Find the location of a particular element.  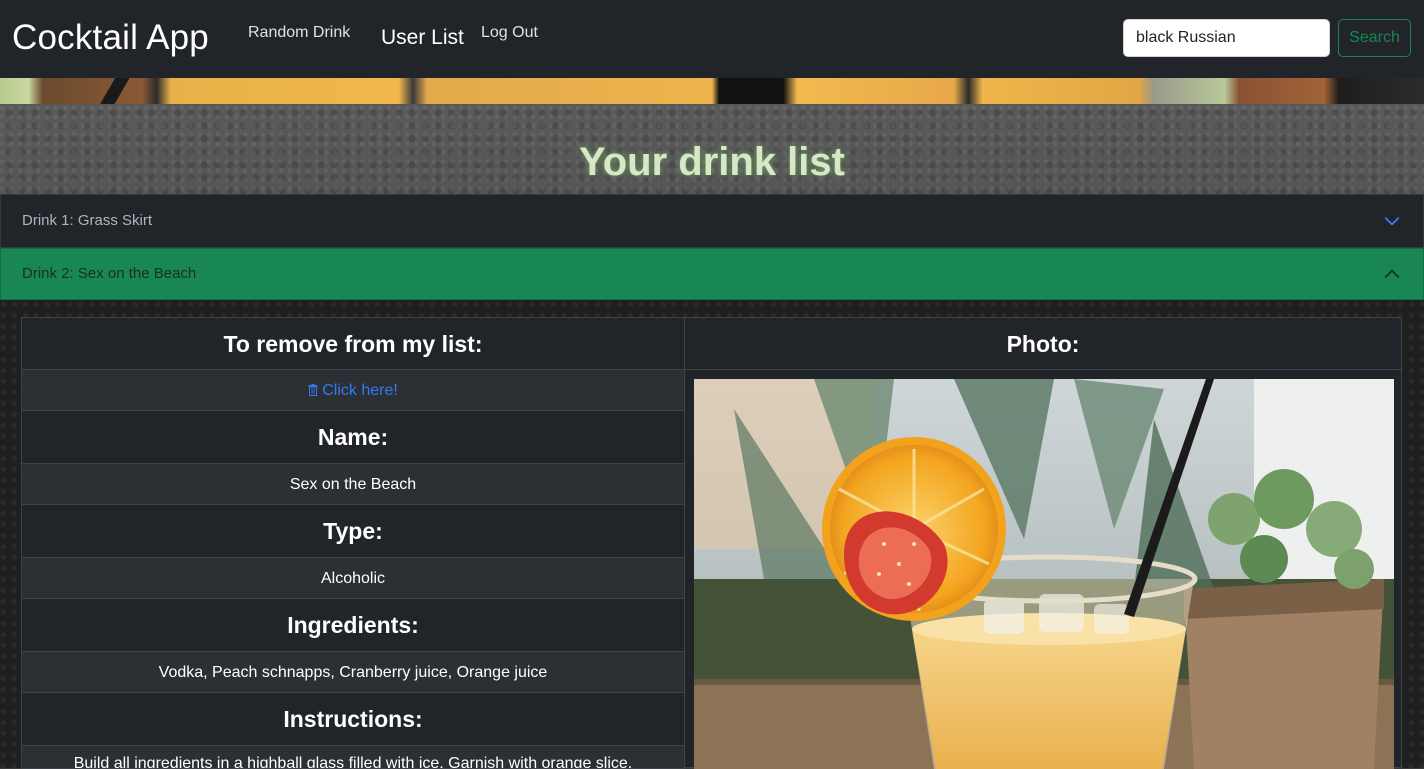

remove-row: Click here! is located at coordinates (353, 390).